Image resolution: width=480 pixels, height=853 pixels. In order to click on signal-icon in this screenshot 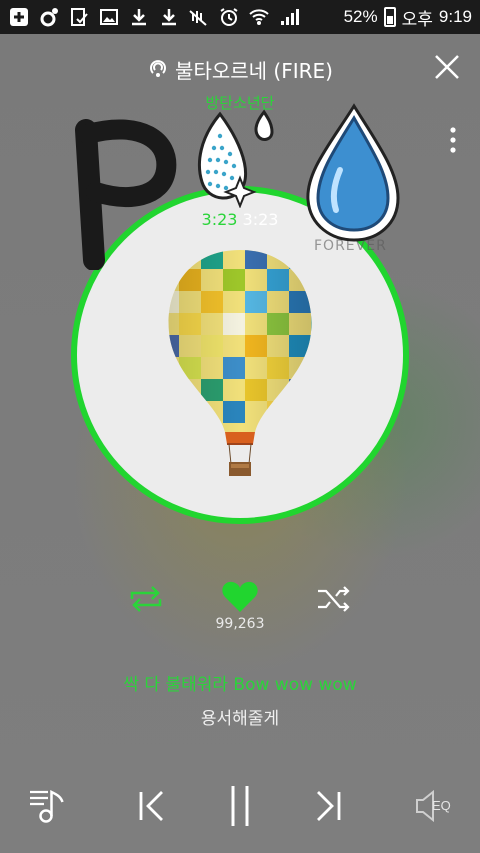, I will do `click(289, 17)`.